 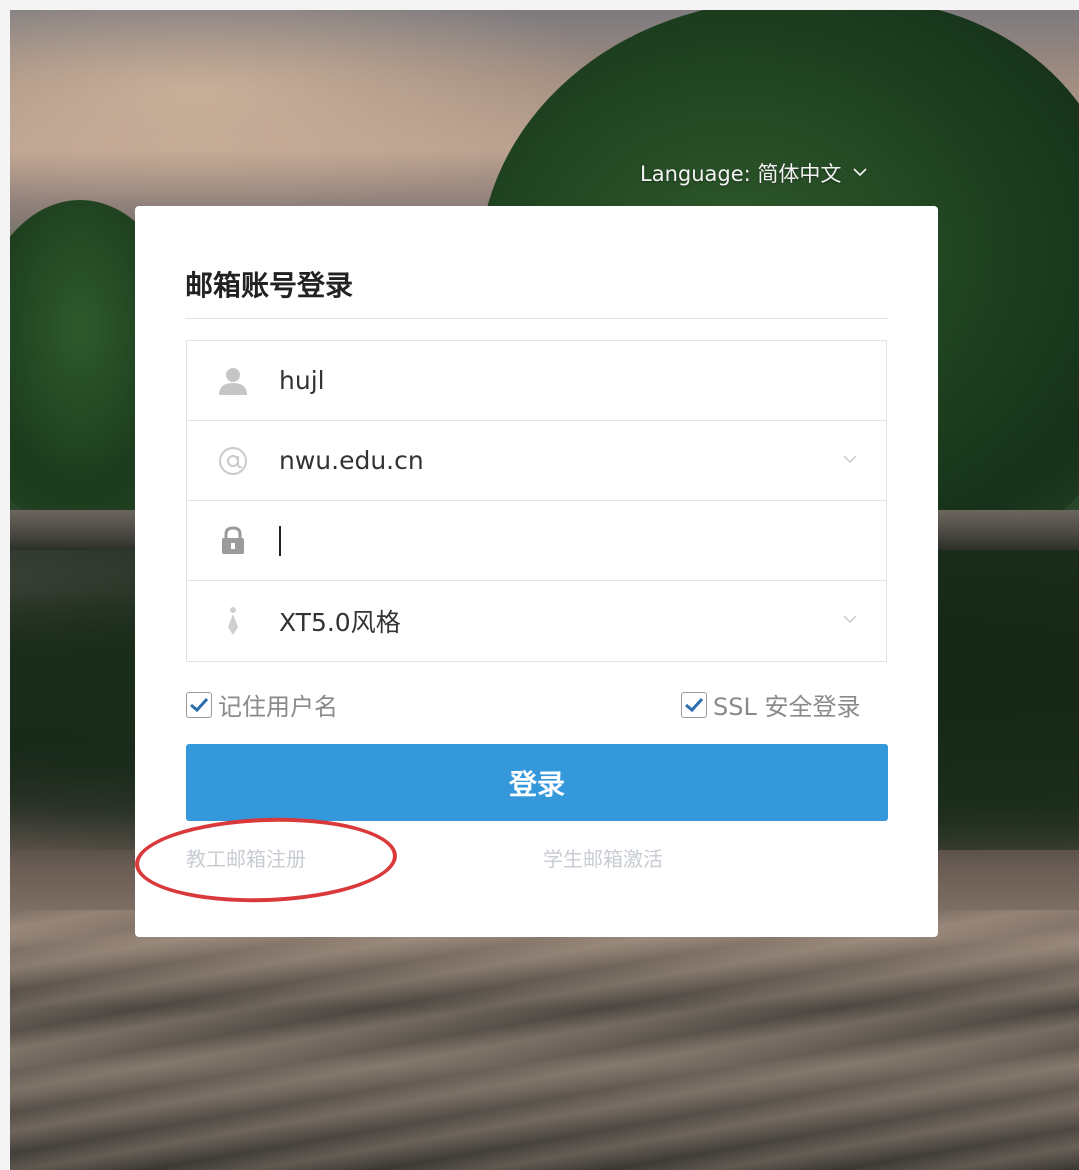 I want to click on language-selector: Language: 简体中文, so click(x=753, y=173).